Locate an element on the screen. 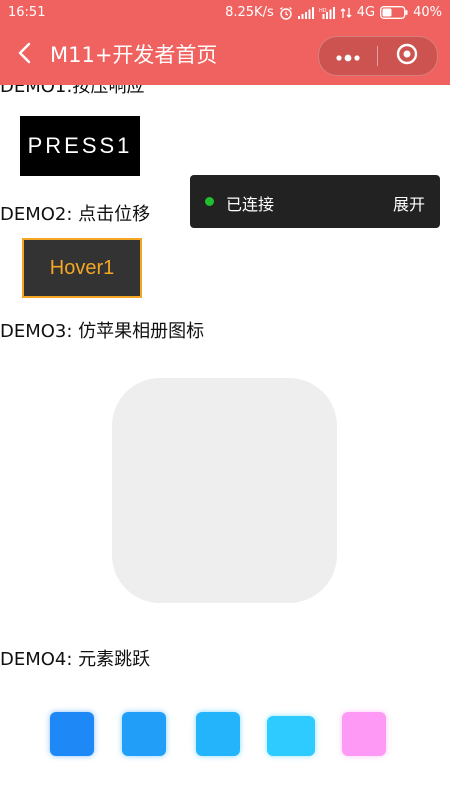  alarm-icon is located at coordinates (286, 13).